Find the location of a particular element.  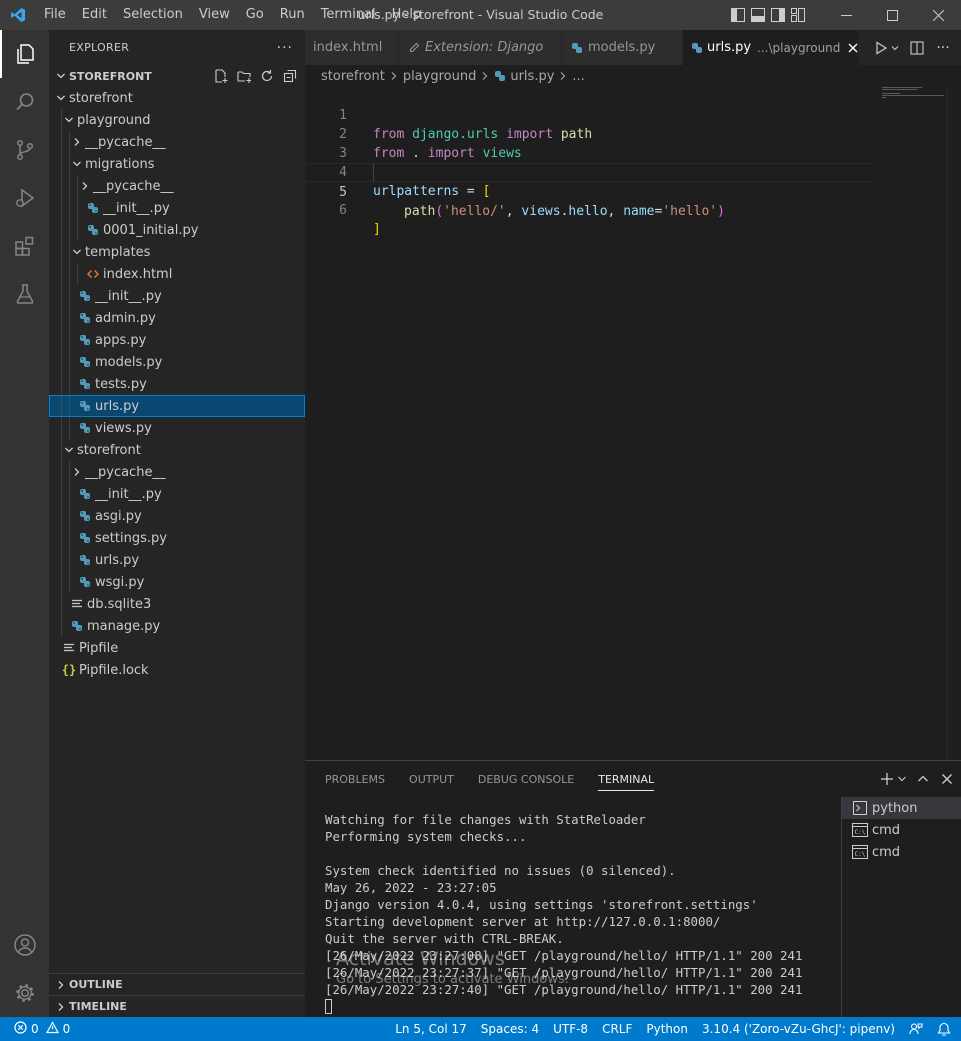

run-debug-icon is located at coordinates (24, 198).